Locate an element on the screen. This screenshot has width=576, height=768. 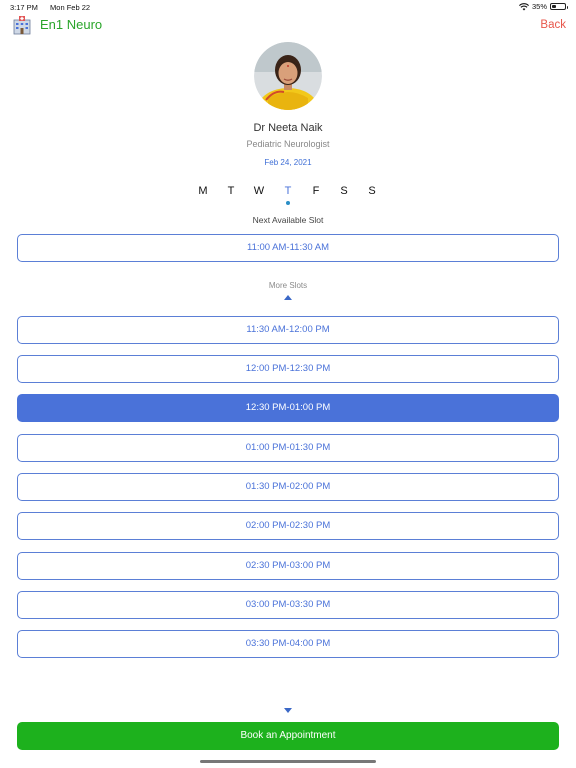
doctor-photo is located at coordinates (288, 76).